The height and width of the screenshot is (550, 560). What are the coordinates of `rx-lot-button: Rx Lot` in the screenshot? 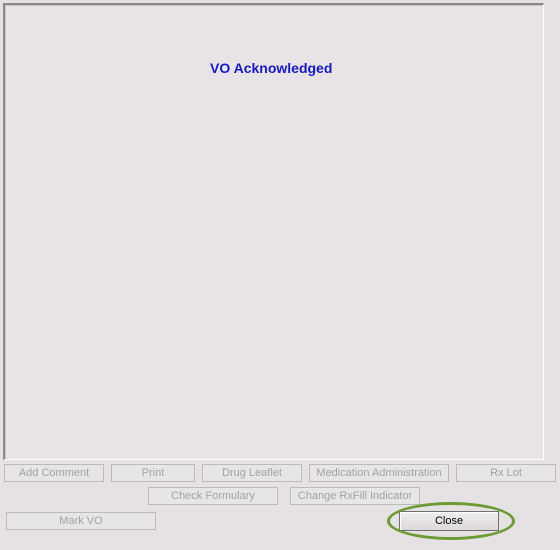 It's located at (506, 473).